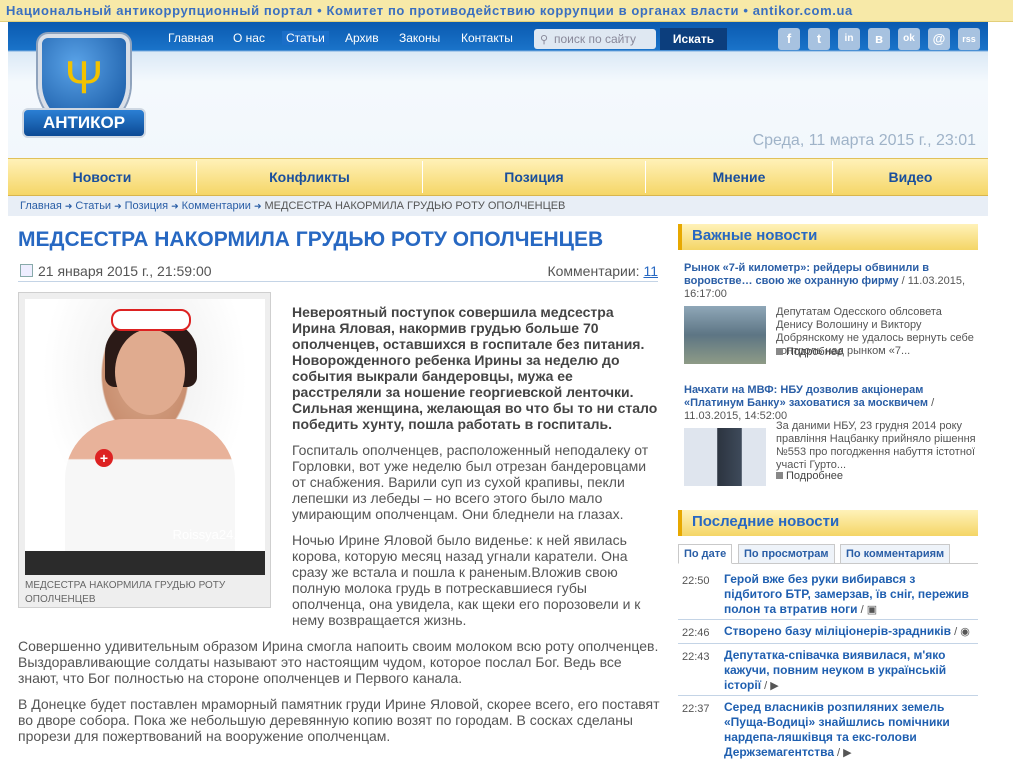 This screenshot has height=761, width=1013. I want to click on search-input: ⚲ поиск по сайту, so click(595, 39).